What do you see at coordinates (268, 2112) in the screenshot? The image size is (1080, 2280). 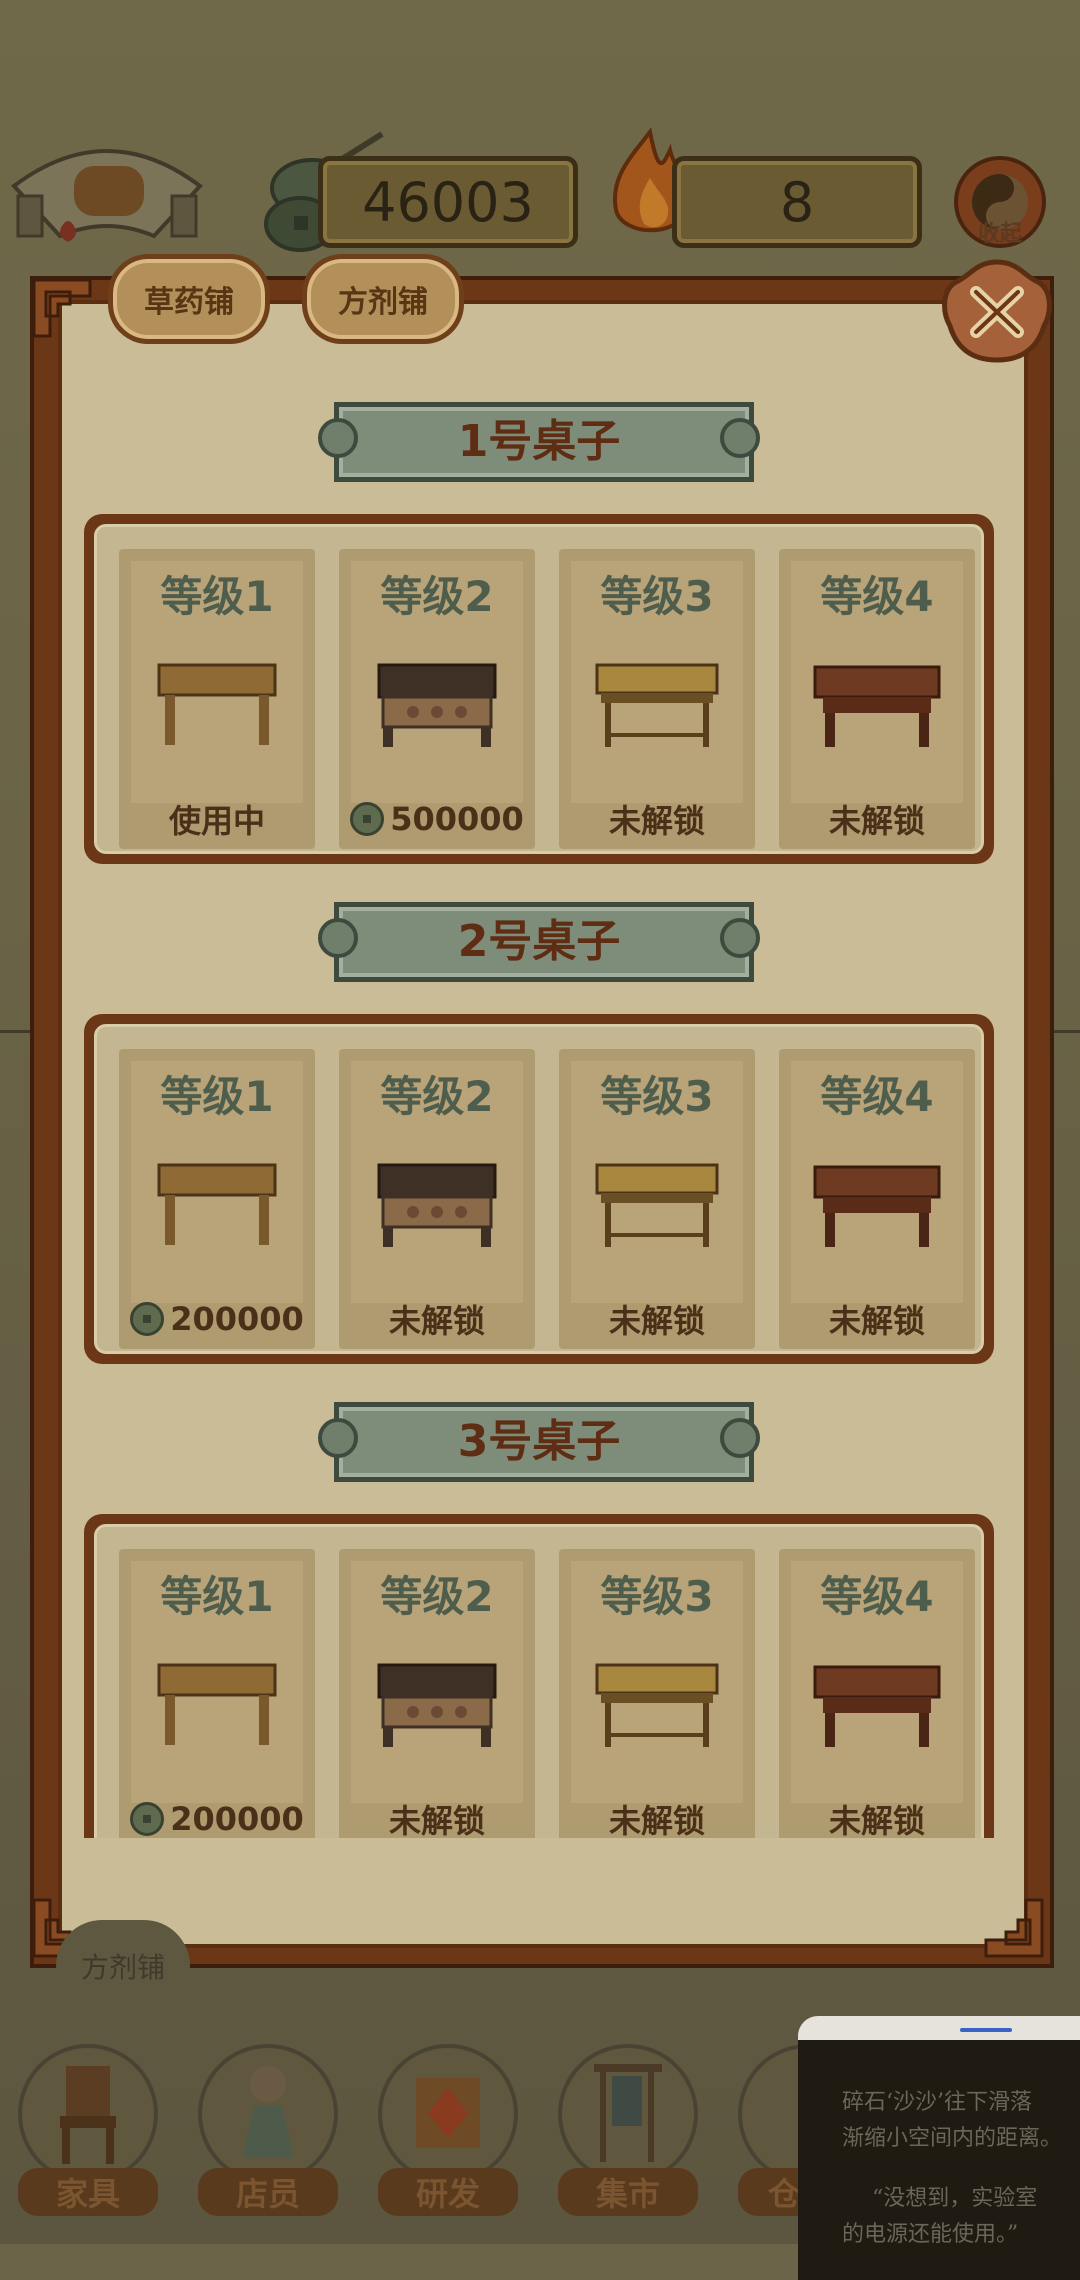 I see `clerk-icon` at bounding box center [268, 2112].